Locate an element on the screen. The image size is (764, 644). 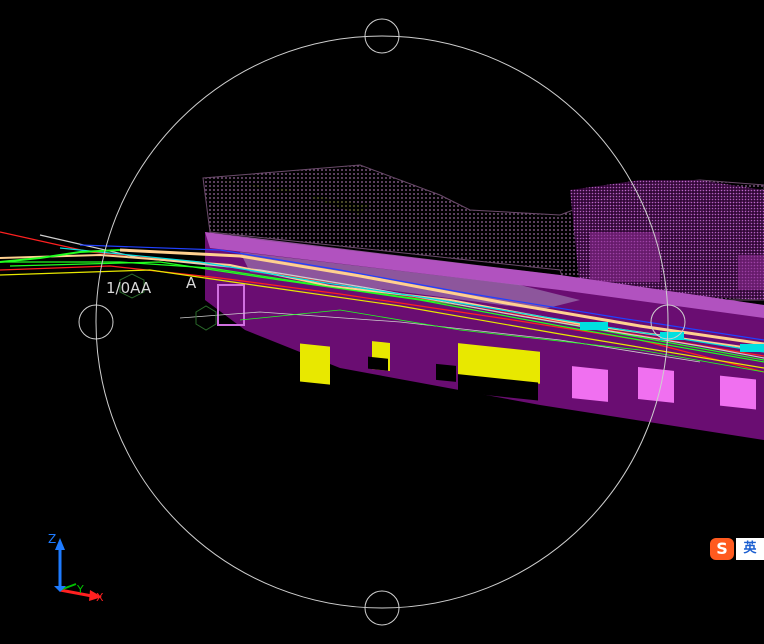
ime-mode-label: 英 is located at coordinates (750, 549).